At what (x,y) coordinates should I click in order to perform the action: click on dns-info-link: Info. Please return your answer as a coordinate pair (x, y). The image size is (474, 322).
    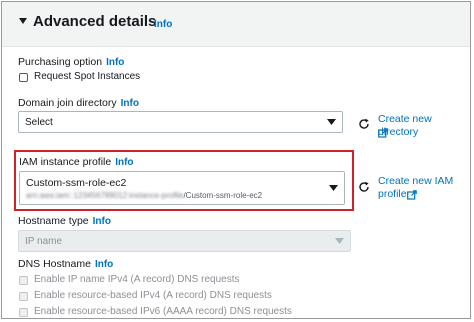
    Looking at the image, I should click on (104, 264).